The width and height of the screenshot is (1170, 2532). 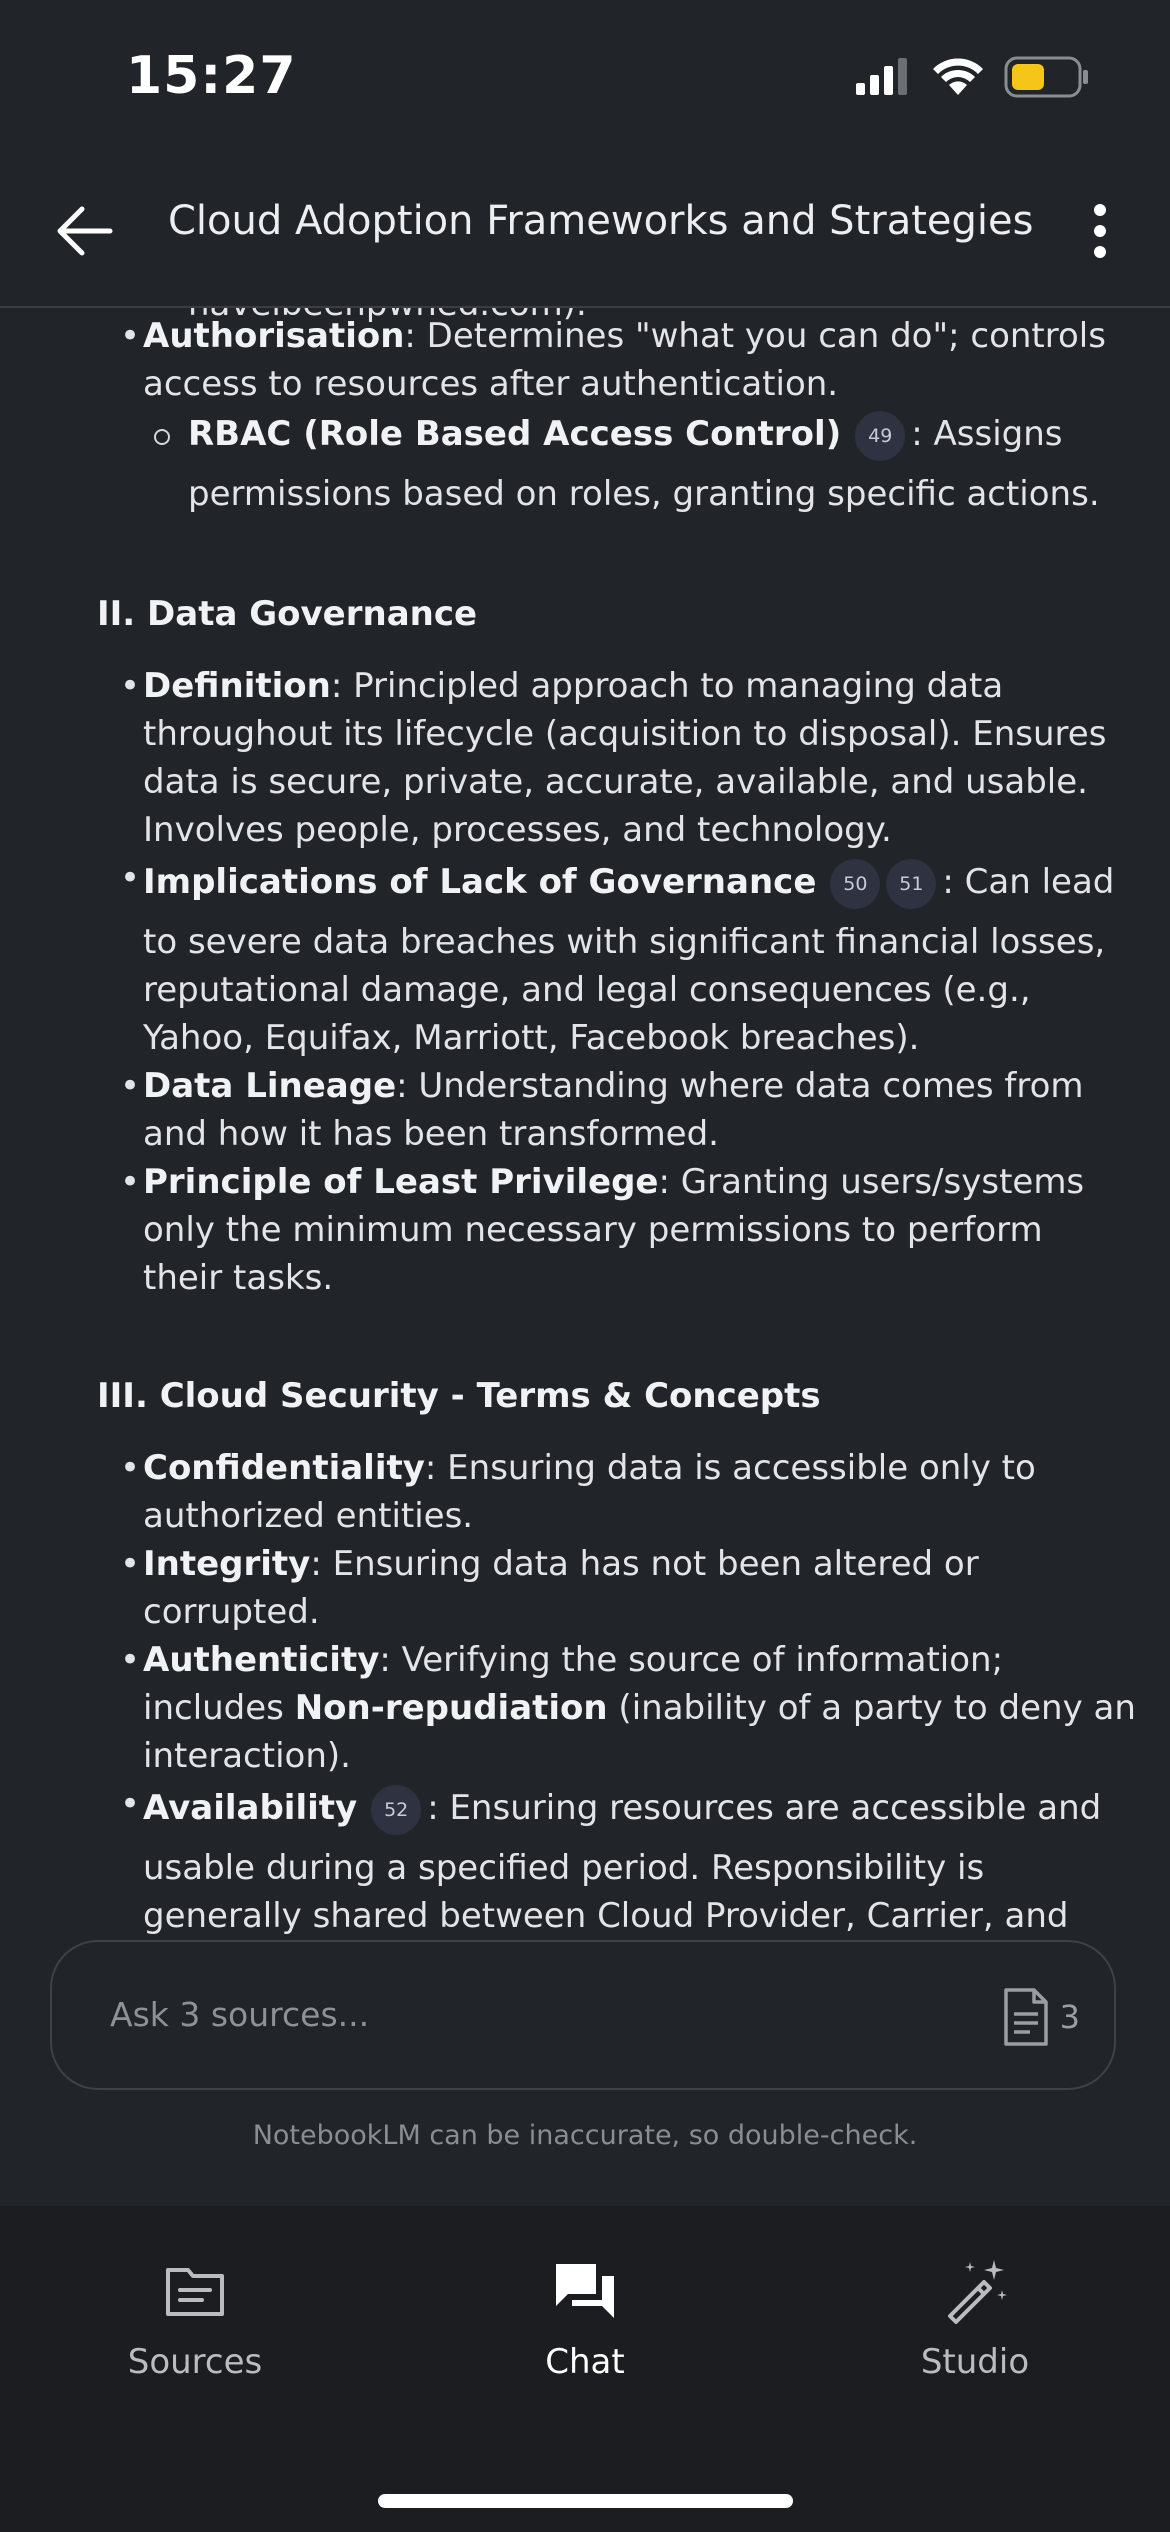 I want to click on text-line: and how it has been transformed., so click(x=431, y=1134).